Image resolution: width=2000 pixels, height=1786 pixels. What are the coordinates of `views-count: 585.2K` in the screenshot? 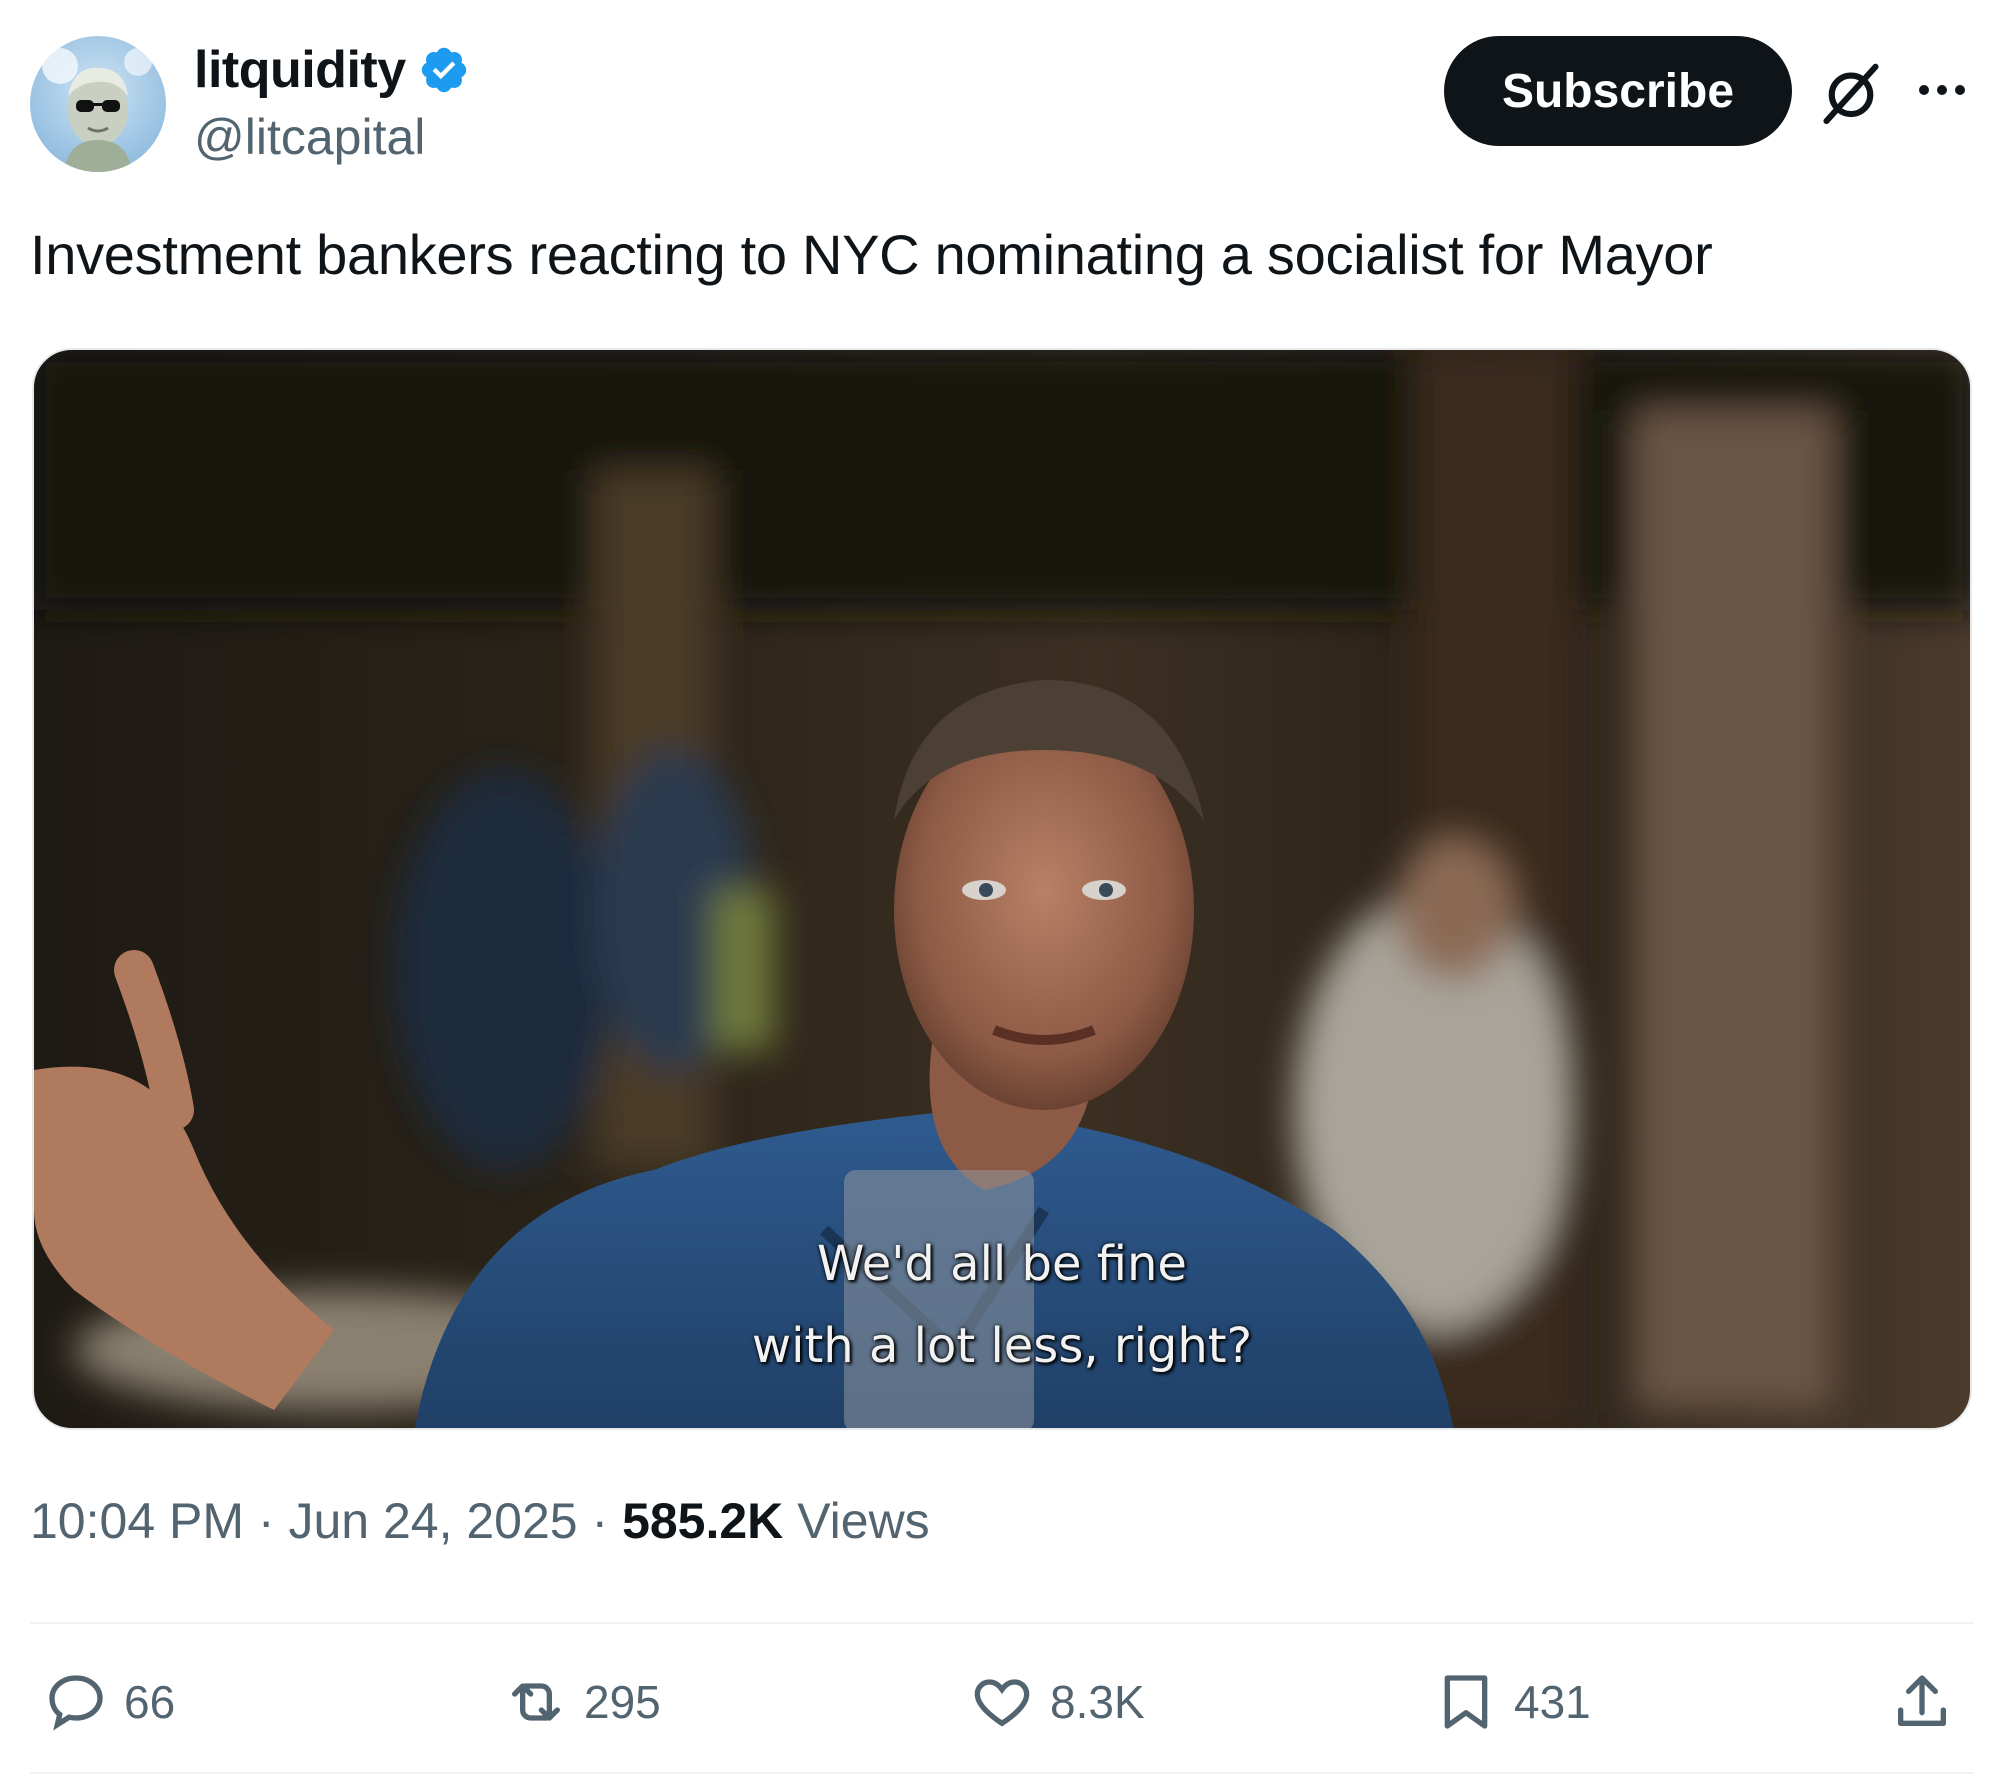 It's located at (703, 1521).